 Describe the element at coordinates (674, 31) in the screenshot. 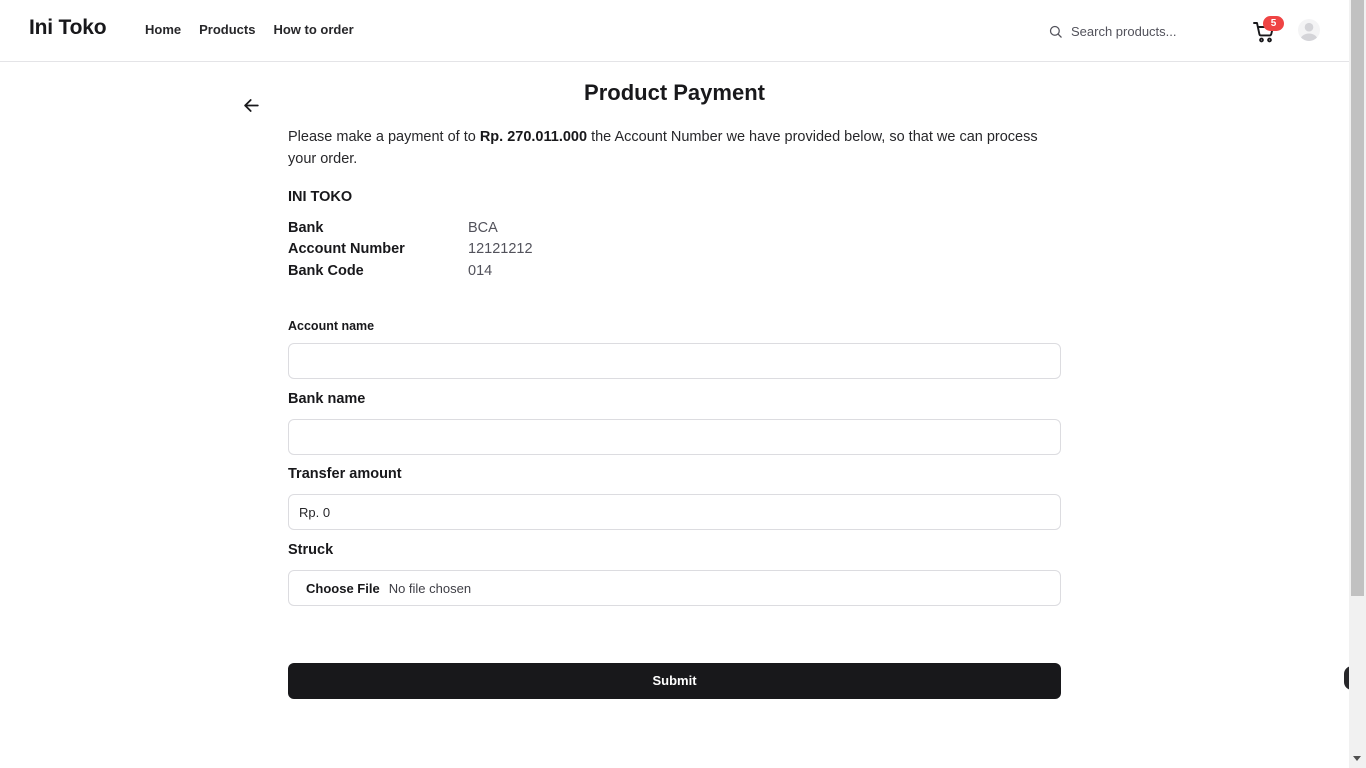

I see `top-navbar: Ini Toko Home Products How to order 5` at that location.